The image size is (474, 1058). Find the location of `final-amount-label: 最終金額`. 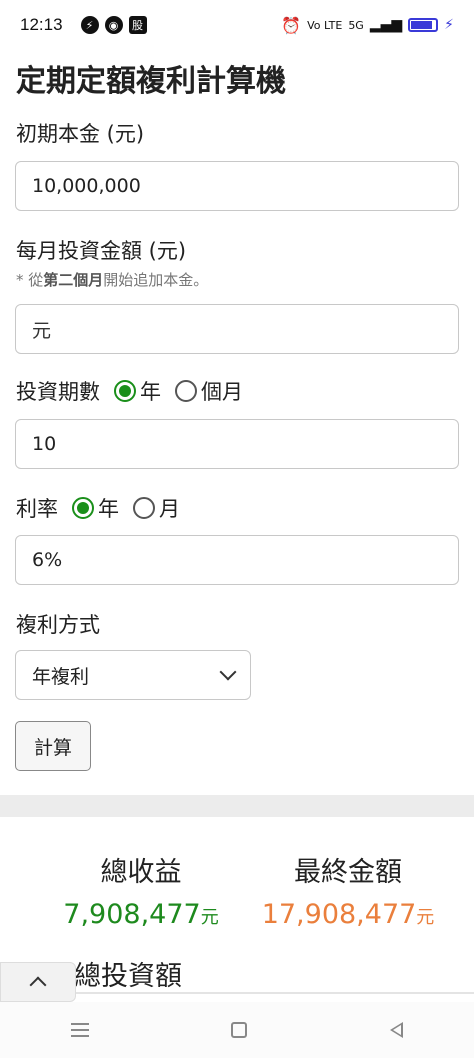

final-amount-label: 最終金額 is located at coordinates (348, 872).